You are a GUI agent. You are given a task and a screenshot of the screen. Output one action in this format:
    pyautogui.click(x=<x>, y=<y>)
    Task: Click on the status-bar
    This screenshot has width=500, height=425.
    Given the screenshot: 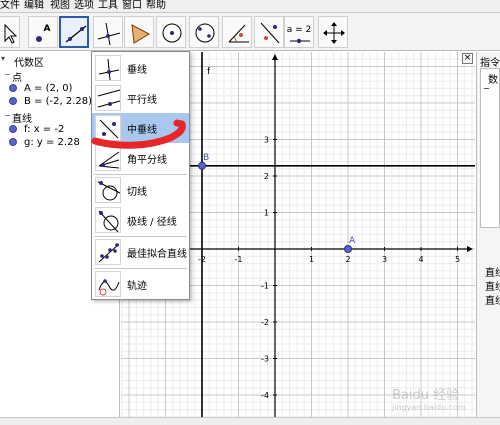 What is the action you would take?
    pyautogui.click(x=250, y=421)
    